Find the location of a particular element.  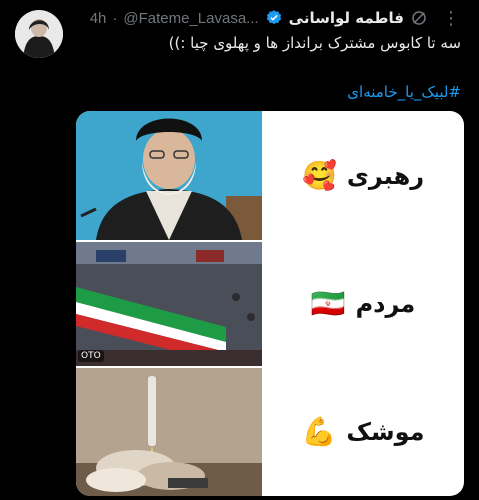

crowd-photo: OTO is located at coordinates (169, 304).